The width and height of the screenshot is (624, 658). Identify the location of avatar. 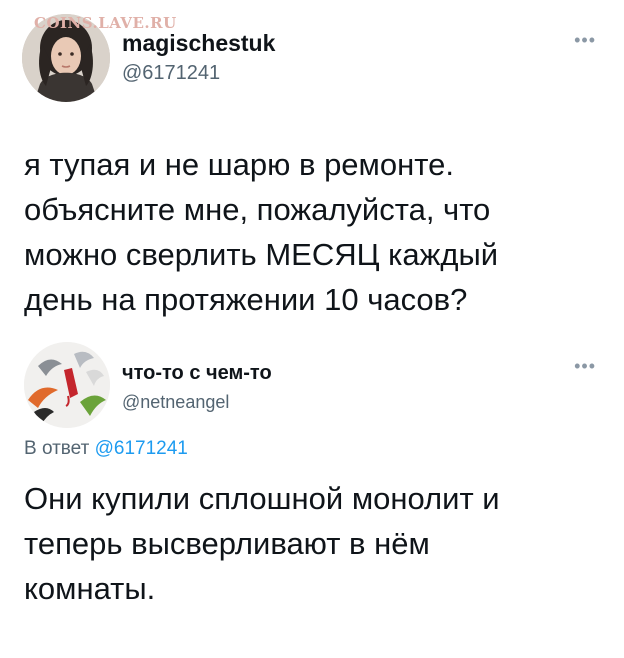
(67, 385).